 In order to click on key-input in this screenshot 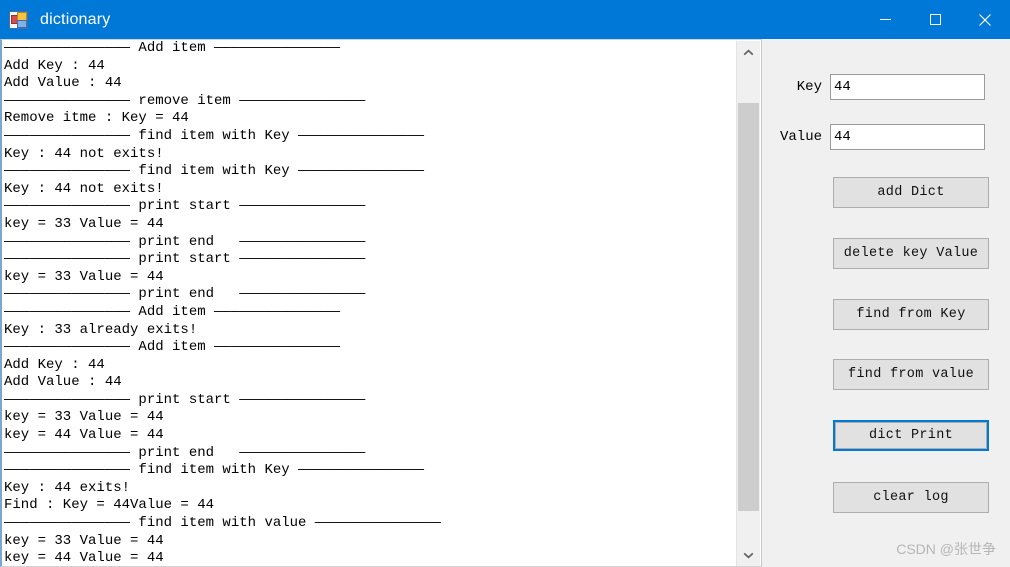, I will do `click(907, 87)`.